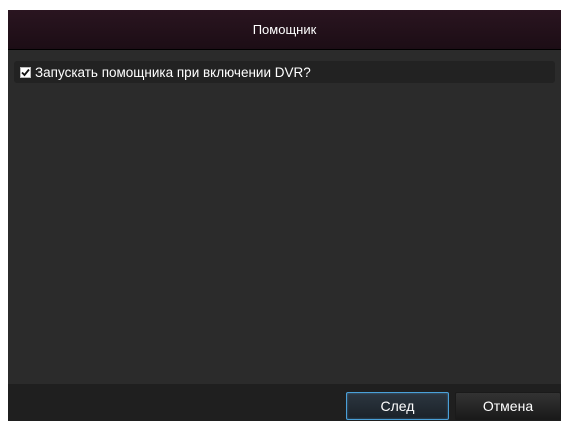  I want to click on checkmark-icon, so click(25, 72).